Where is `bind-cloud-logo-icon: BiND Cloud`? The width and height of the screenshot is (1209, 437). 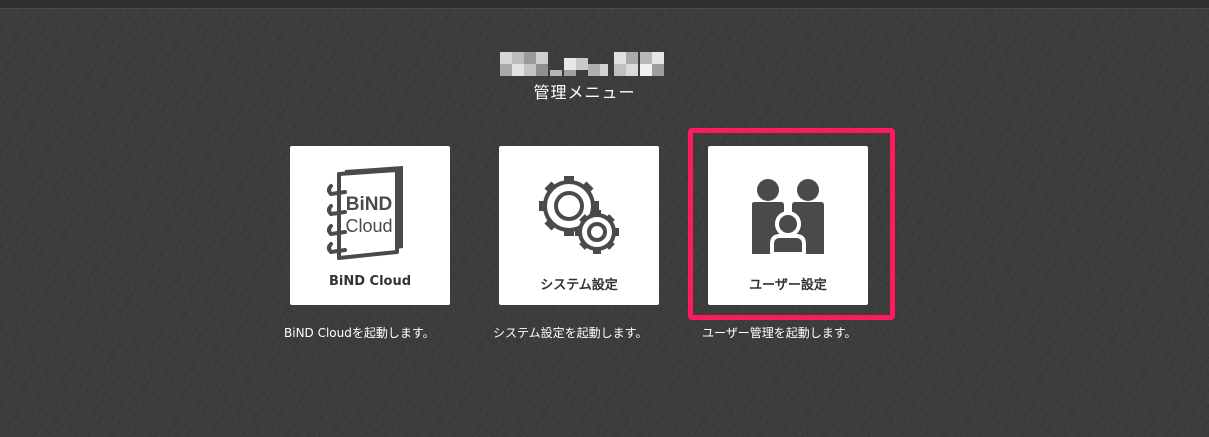
bind-cloud-logo-icon: BiND Cloud is located at coordinates (370, 214).